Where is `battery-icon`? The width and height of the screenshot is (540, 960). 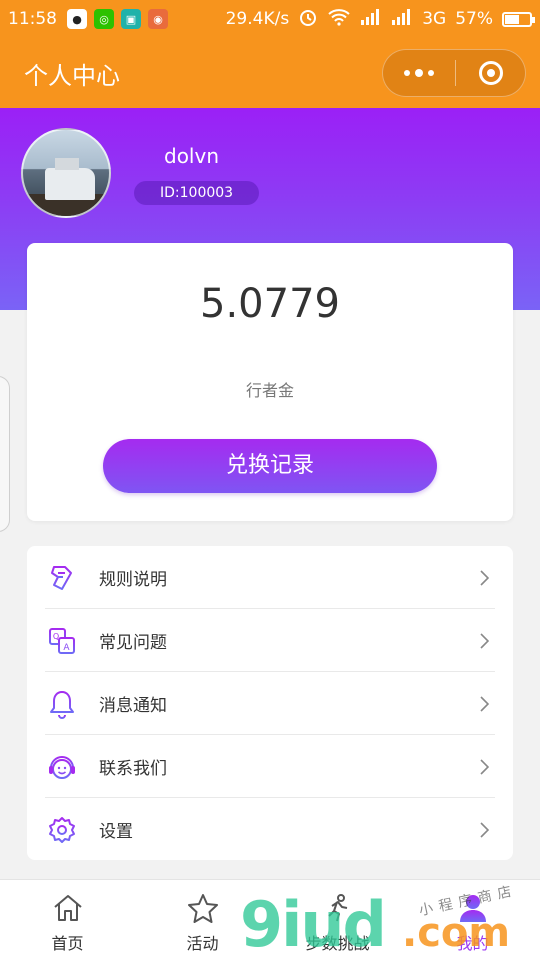
battery-icon is located at coordinates (518, 19).